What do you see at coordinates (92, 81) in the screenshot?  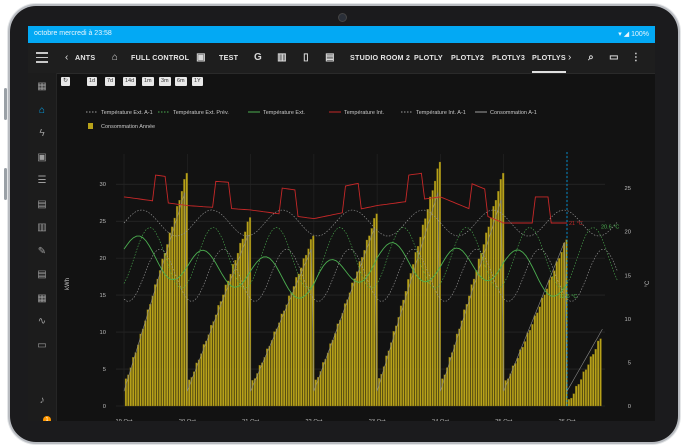 I see `range-button-1d: 1d` at bounding box center [92, 81].